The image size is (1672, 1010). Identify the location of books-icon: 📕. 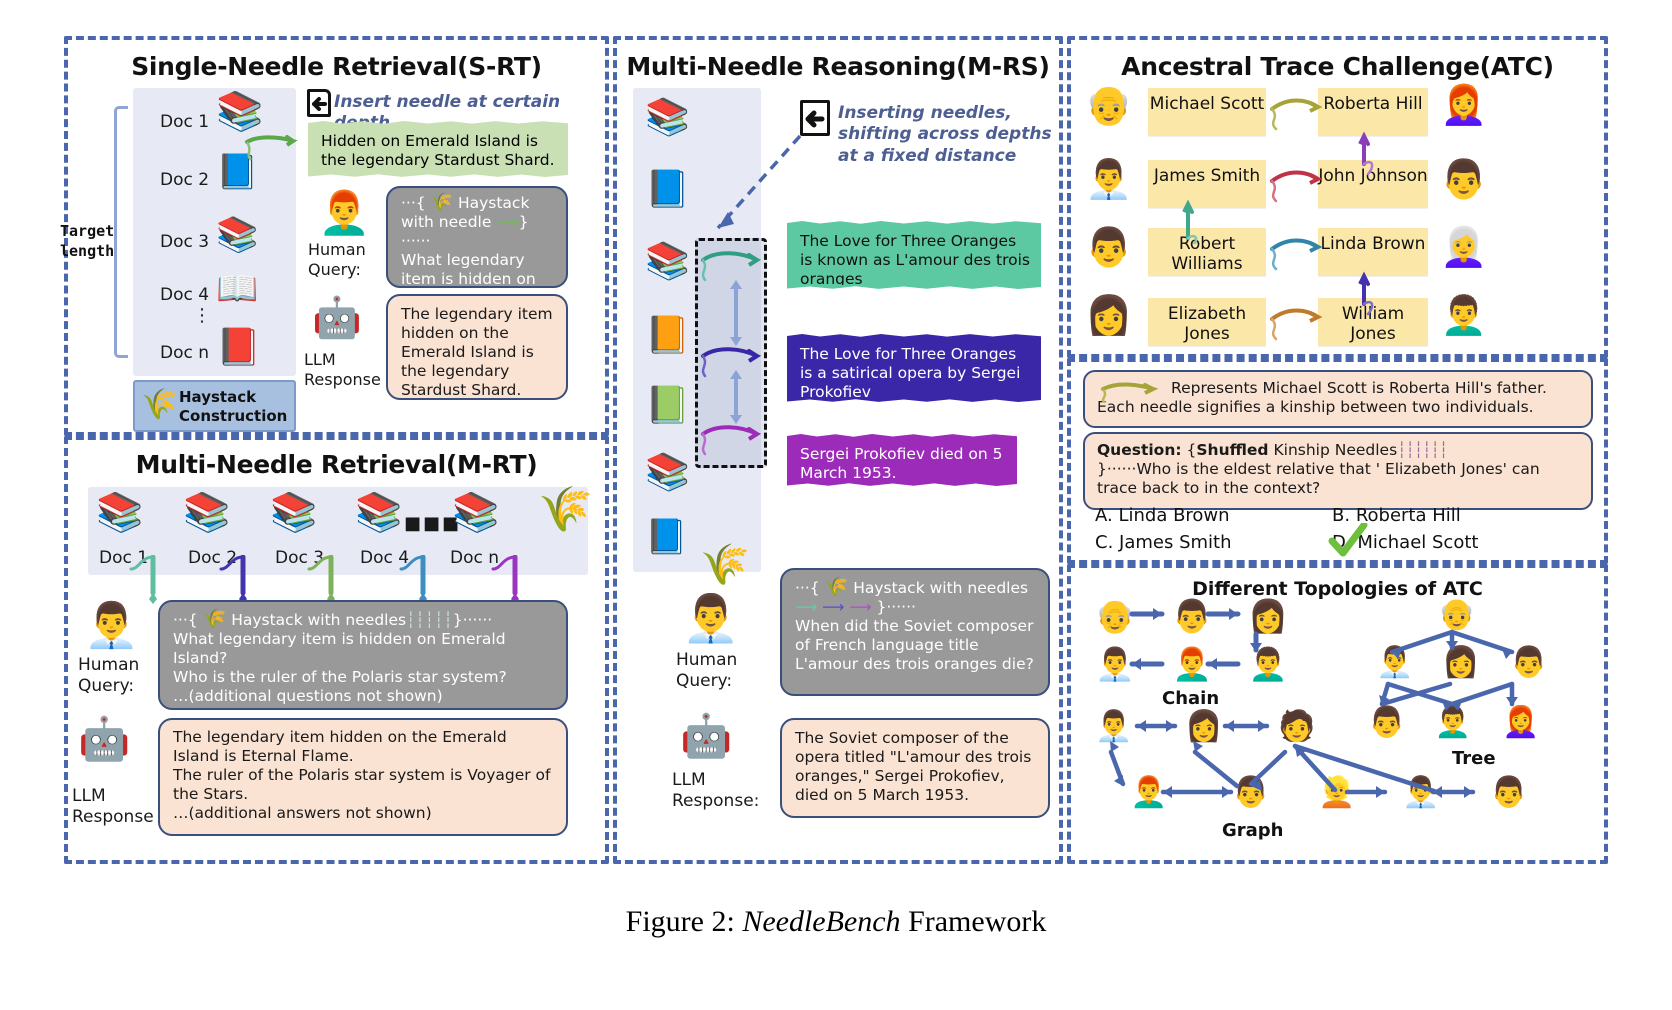
(238, 347).